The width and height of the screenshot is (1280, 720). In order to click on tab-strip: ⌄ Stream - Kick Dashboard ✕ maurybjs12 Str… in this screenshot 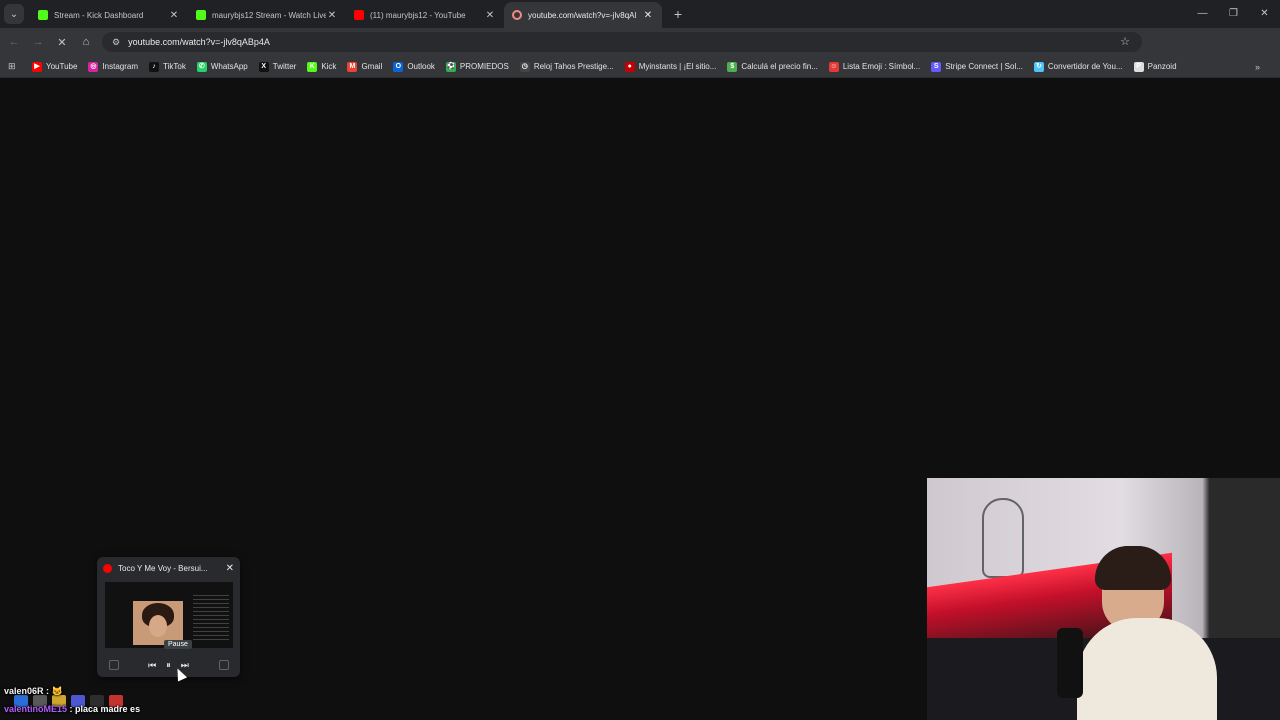, I will do `click(640, 14)`.